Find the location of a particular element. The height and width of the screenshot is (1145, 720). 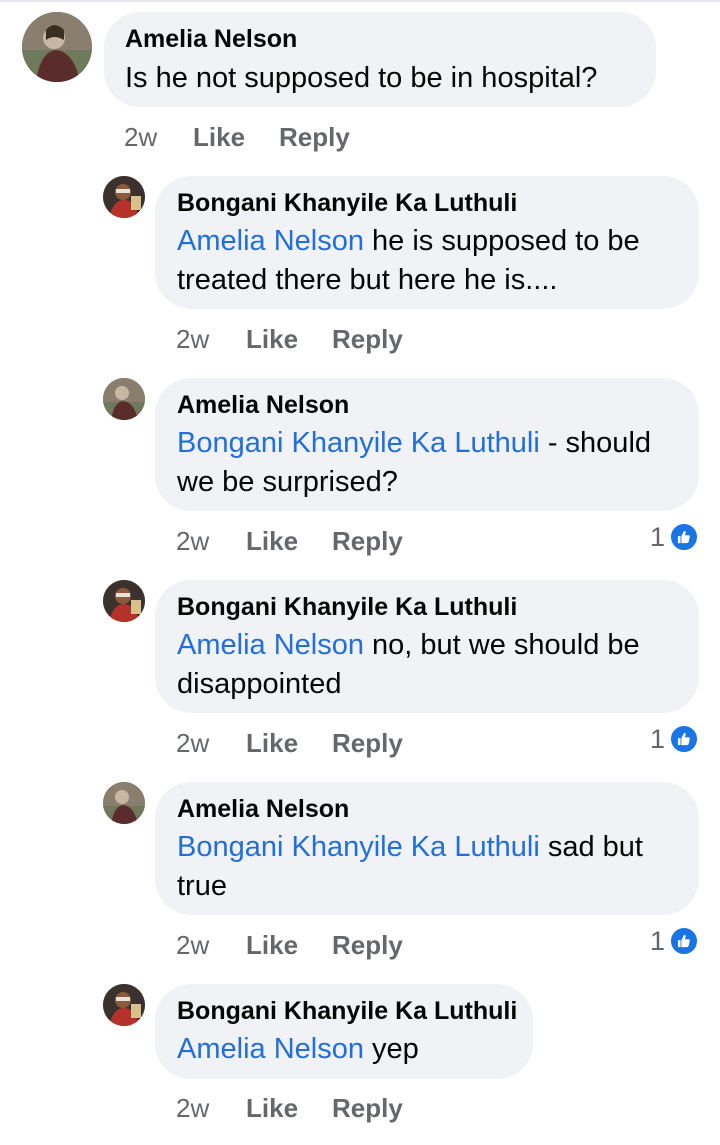

comment-text: Is he not supposed to be in hospital? is located at coordinates (385, 78).